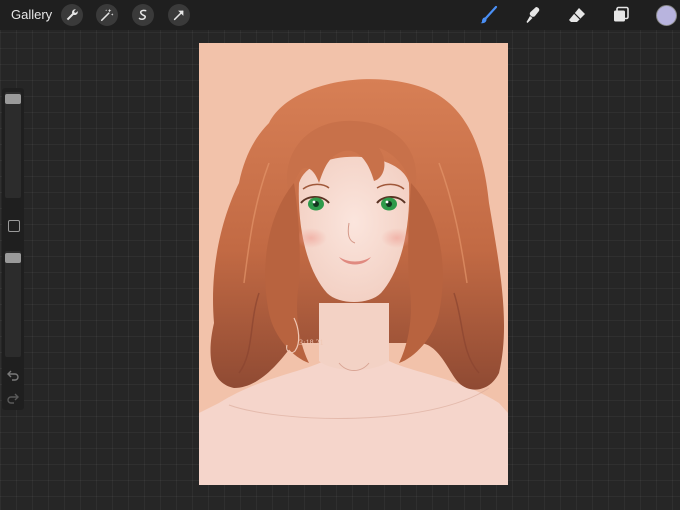 The width and height of the screenshot is (680, 510). I want to click on adjustments-magic-wand-icon, so click(107, 15).